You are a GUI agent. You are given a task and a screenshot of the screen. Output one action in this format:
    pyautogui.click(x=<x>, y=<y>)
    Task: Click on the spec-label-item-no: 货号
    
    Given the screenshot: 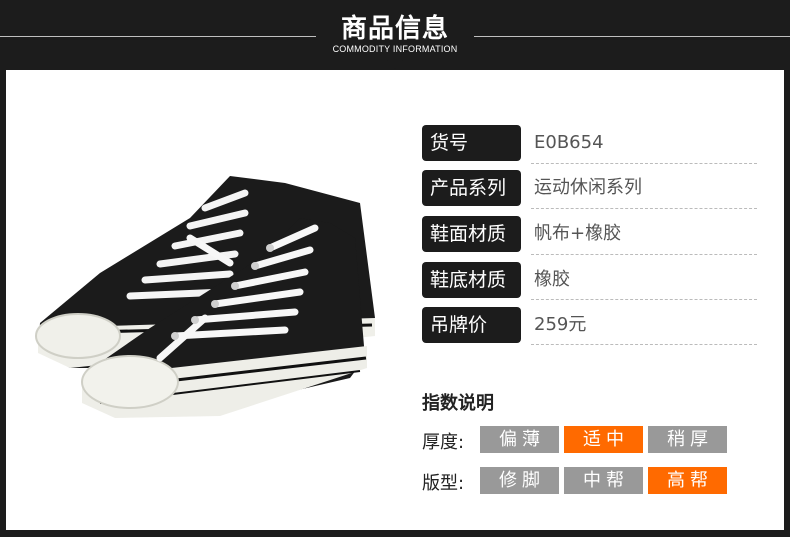 What is the action you would take?
    pyautogui.click(x=471, y=143)
    